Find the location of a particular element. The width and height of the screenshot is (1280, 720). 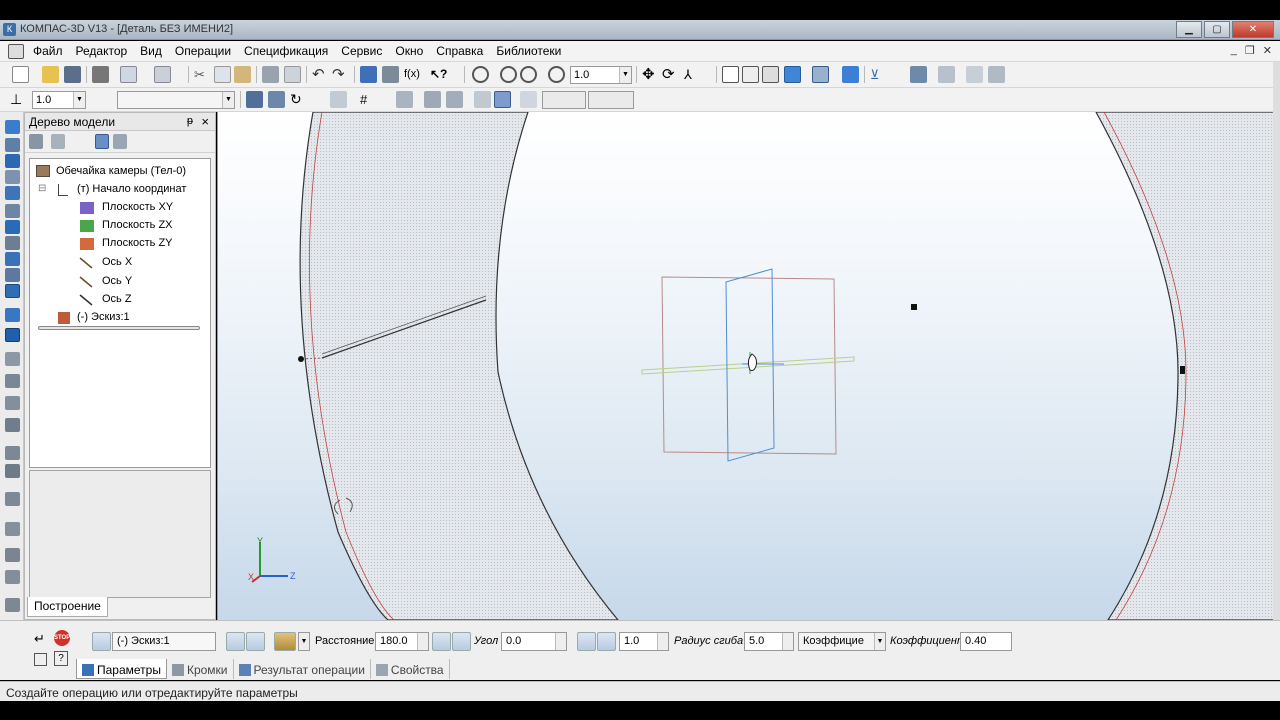

report-icon is located at coordinates (946, 74).